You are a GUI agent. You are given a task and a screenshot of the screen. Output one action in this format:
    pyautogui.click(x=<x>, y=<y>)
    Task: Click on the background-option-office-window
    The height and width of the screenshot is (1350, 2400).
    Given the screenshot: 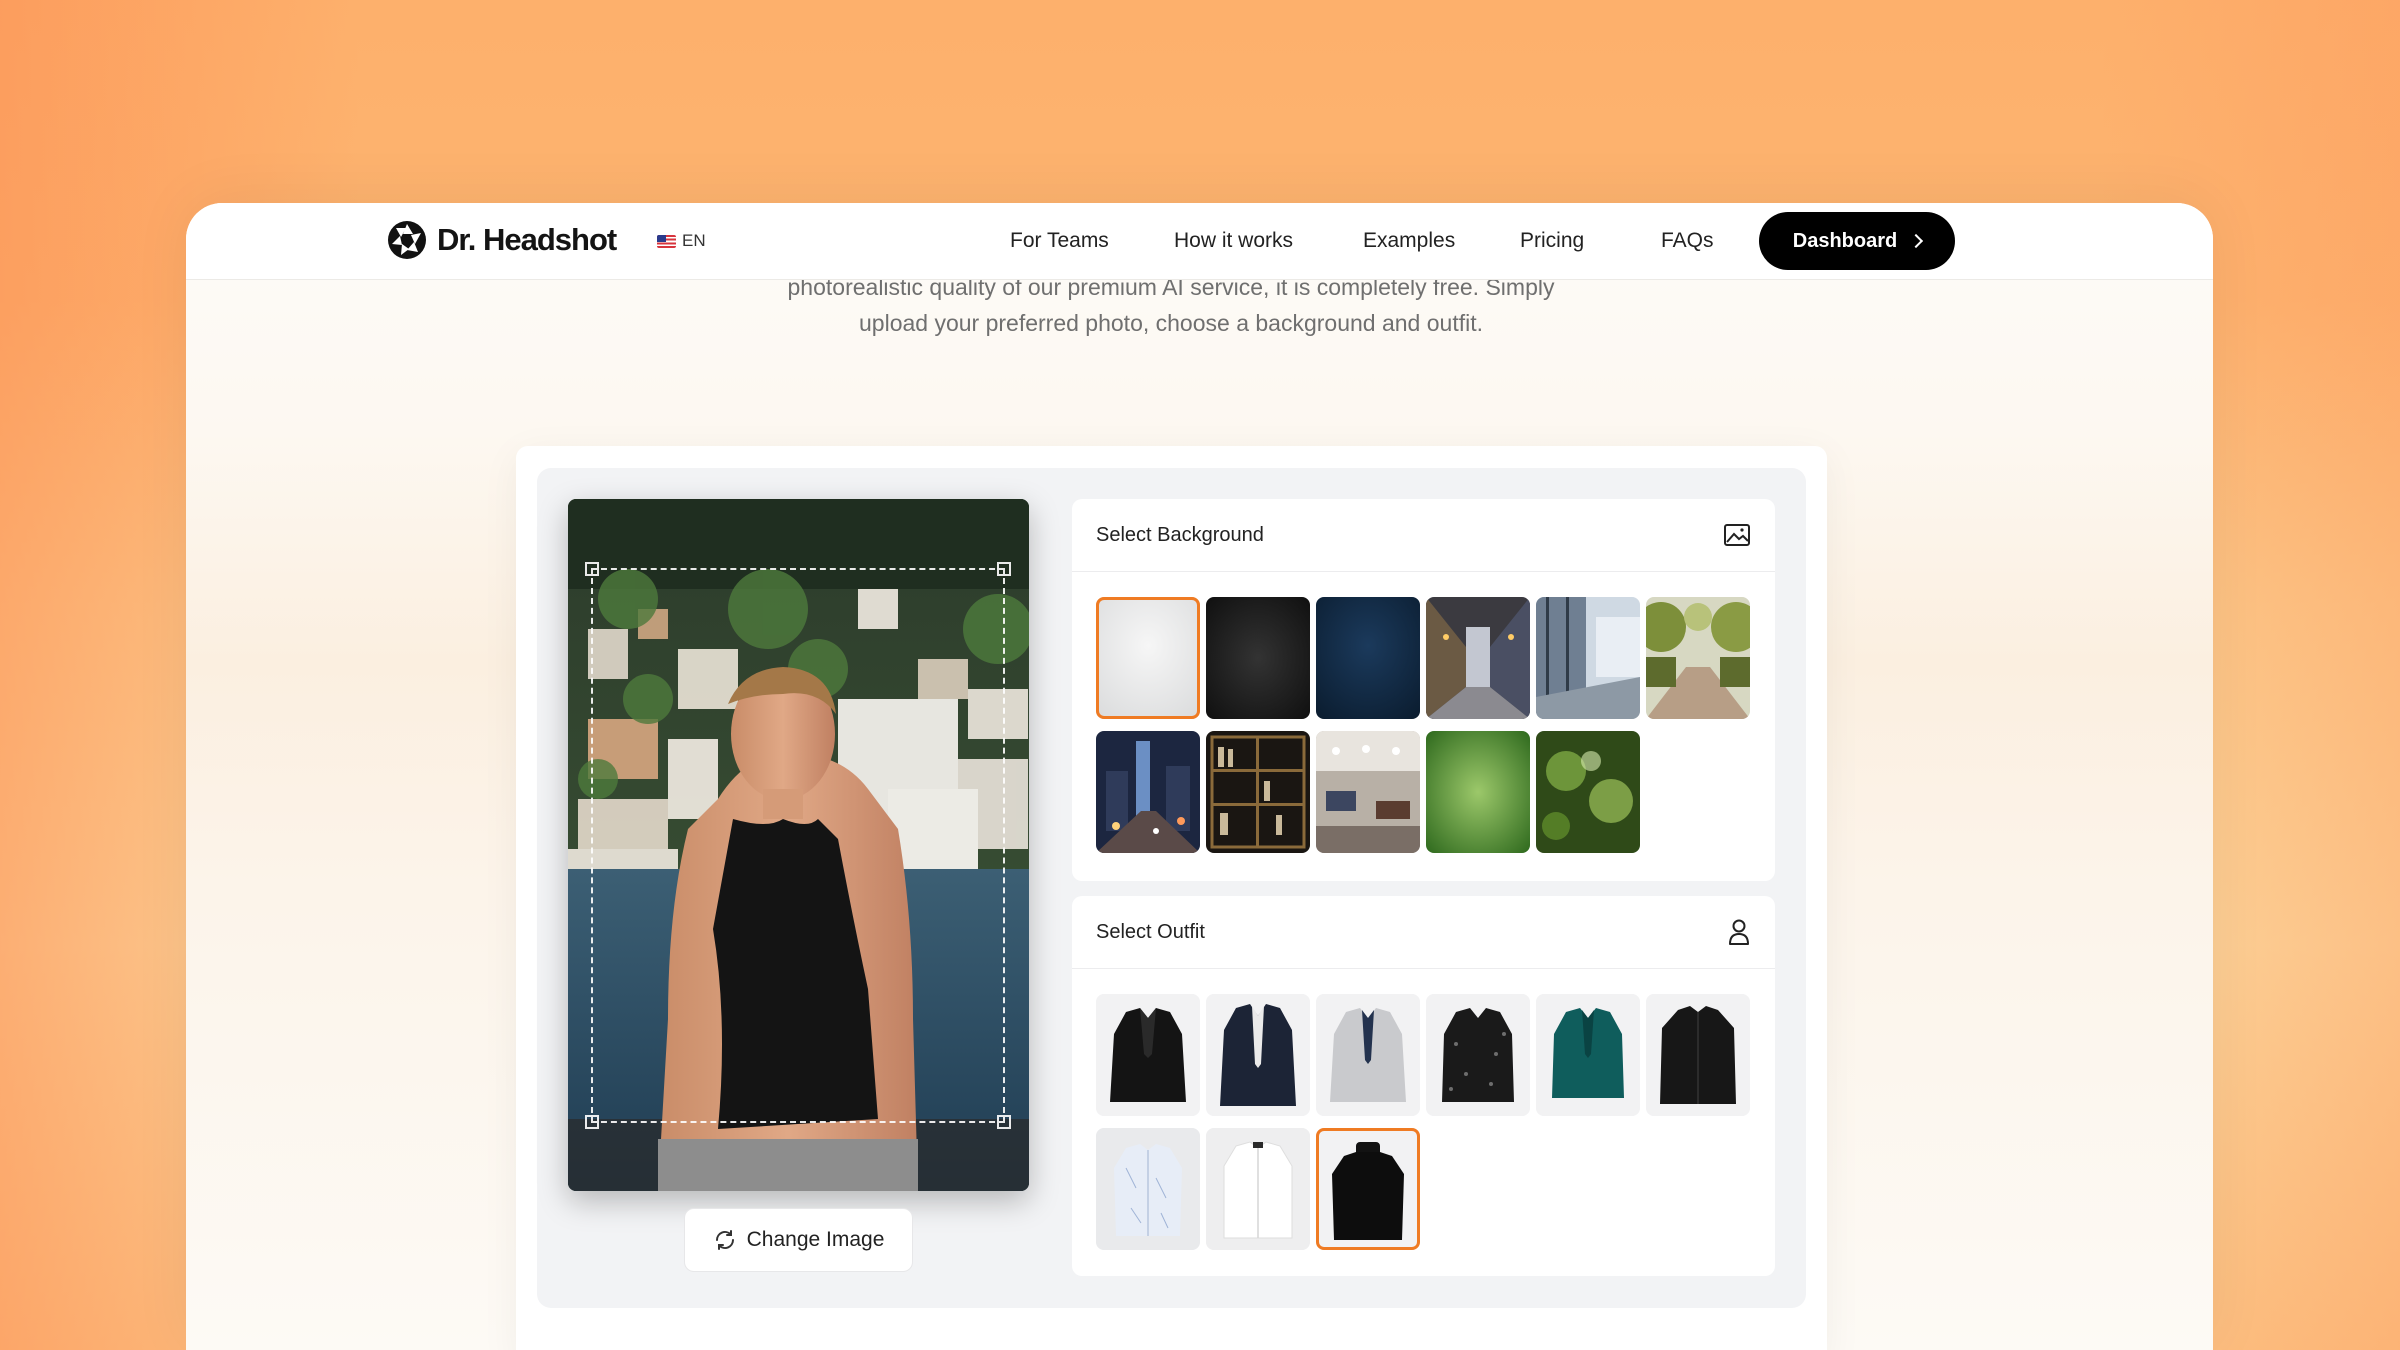 What is the action you would take?
    pyautogui.click(x=1588, y=658)
    